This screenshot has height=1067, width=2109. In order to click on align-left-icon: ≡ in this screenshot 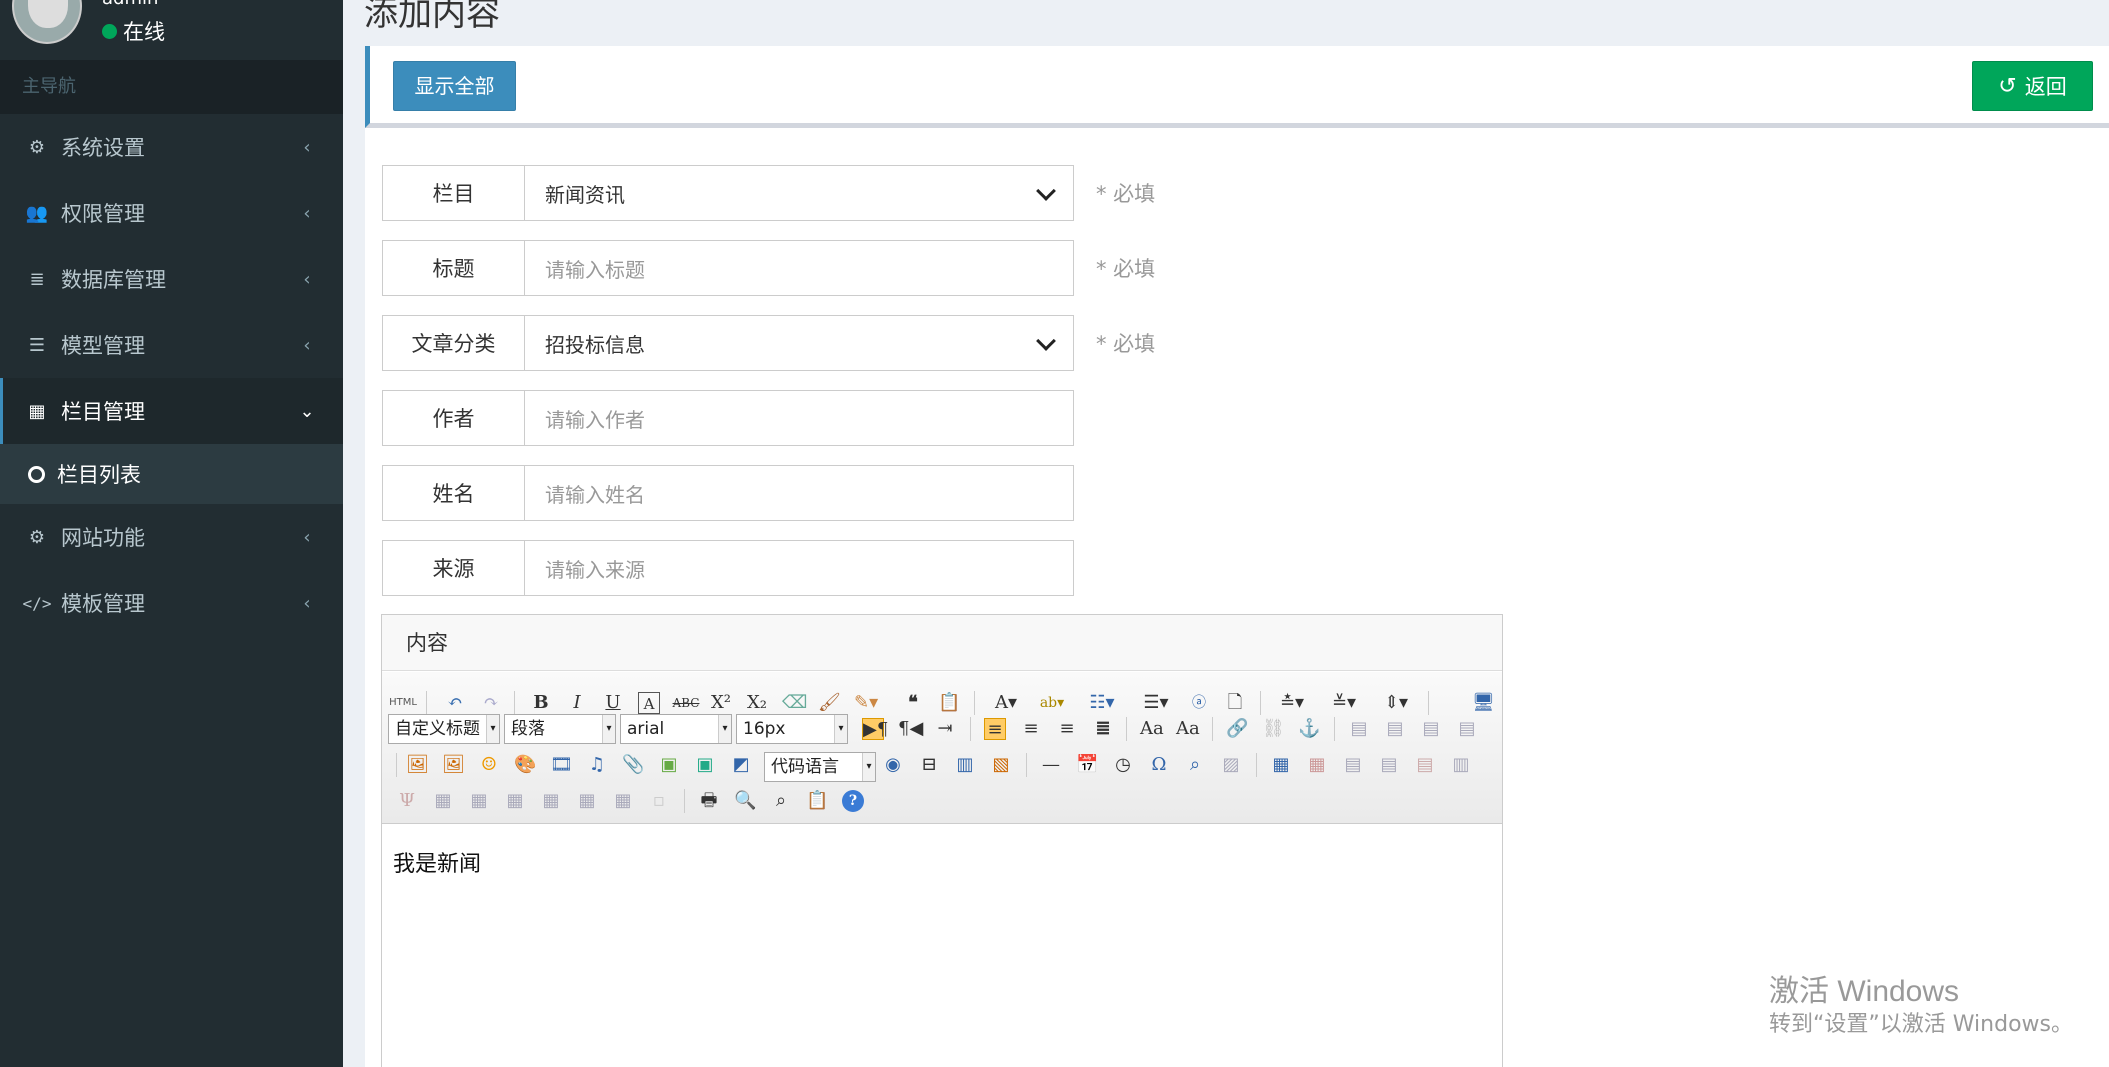, I will do `click(995, 729)`.